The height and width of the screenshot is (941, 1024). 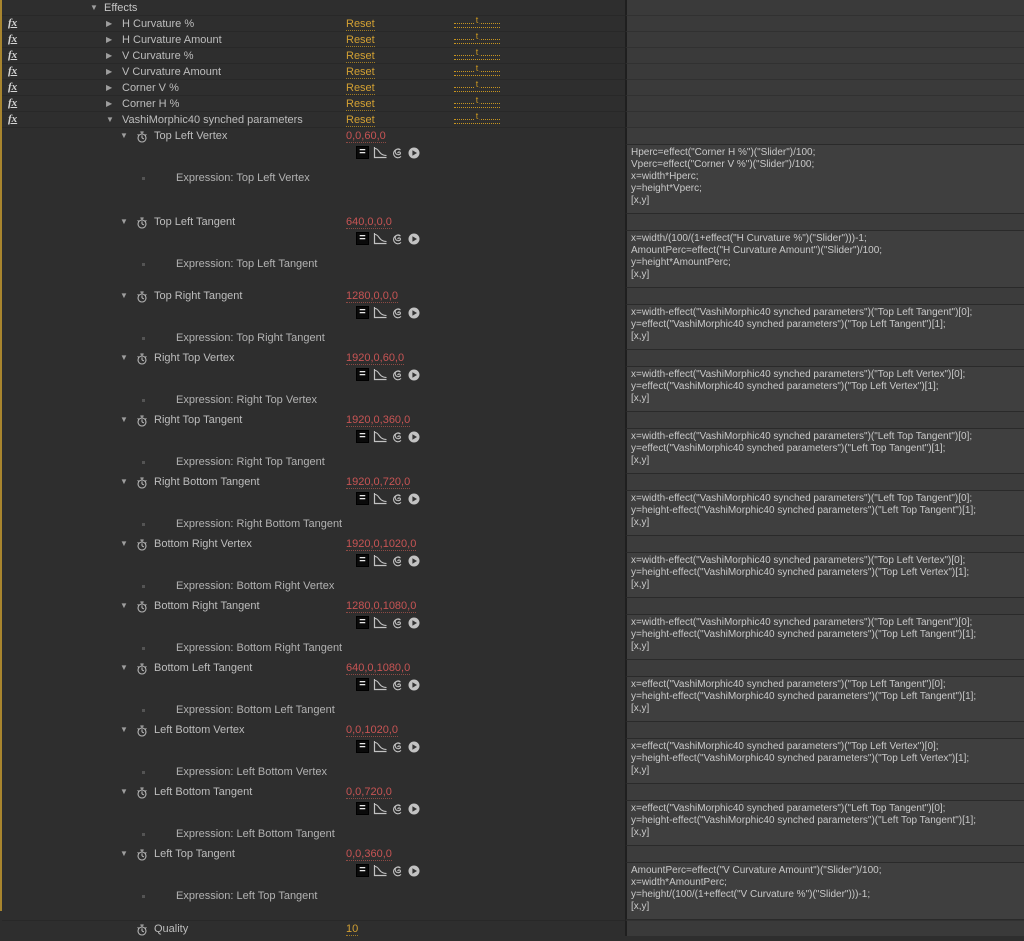 What do you see at coordinates (171, 72) in the screenshot?
I see `effect-name: V Curvature Amount` at bounding box center [171, 72].